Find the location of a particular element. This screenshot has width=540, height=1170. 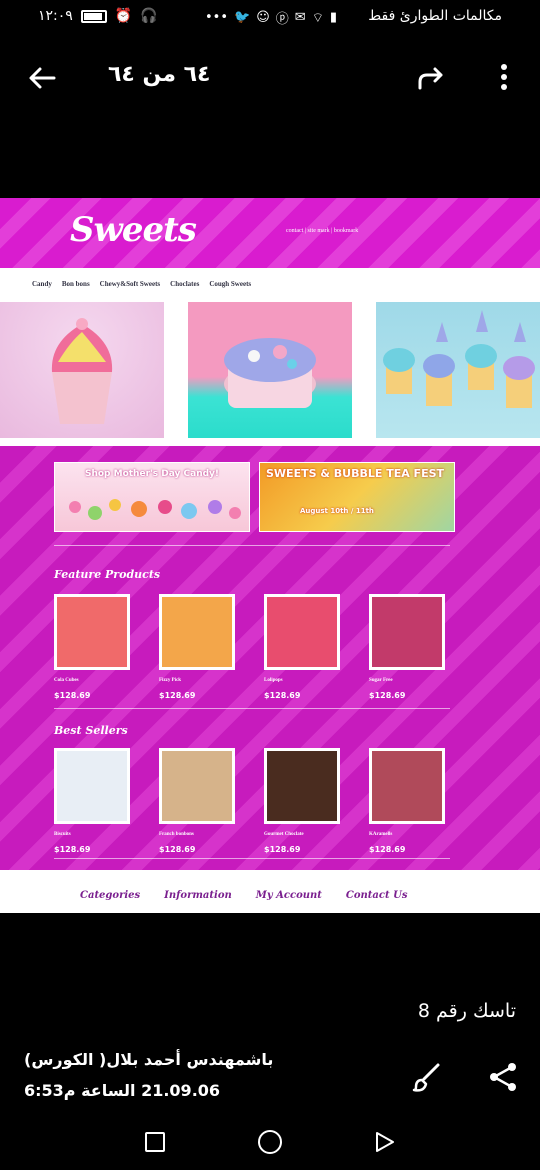

recents-icon is located at coordinates (155, 1142).